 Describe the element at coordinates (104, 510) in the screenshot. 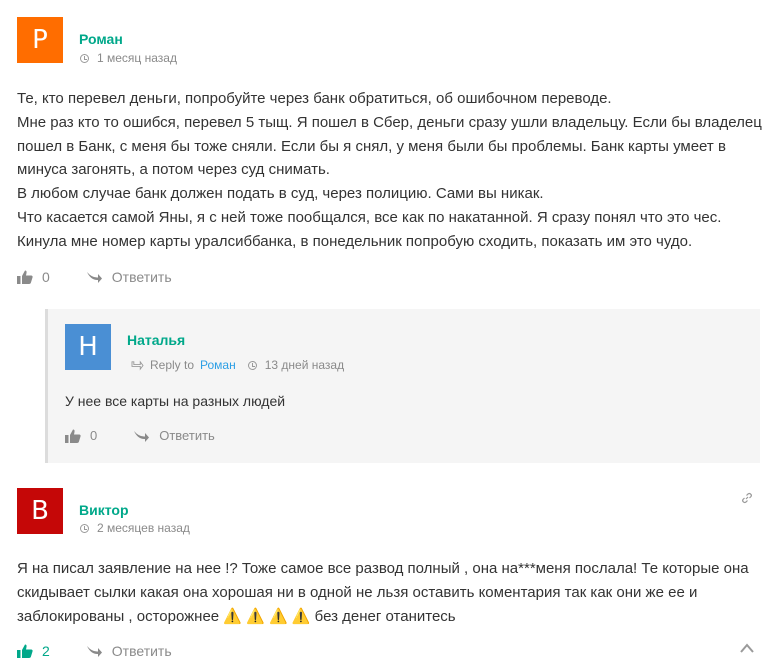

I see `comment-author: Виктор` at that location.